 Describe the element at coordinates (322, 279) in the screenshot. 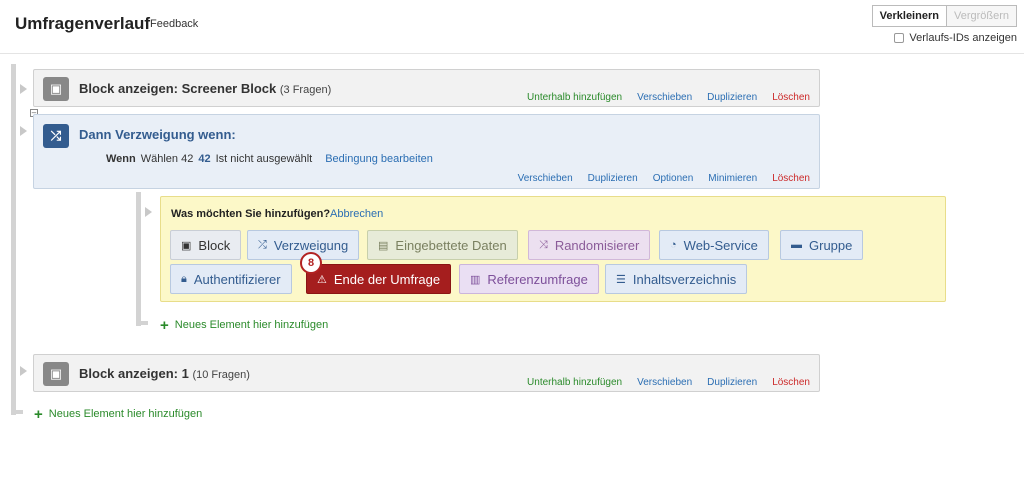

I see `warning-icon: ⚠` at that location.